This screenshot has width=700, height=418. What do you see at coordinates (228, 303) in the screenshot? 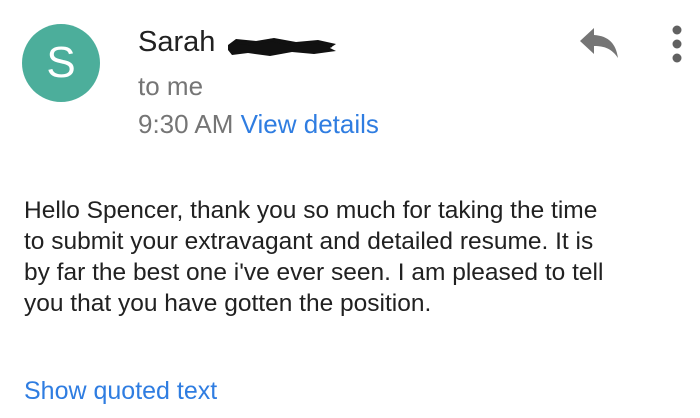
I see `message-body-line: you that you have gotten the position.` at bounding box center [228, 303].